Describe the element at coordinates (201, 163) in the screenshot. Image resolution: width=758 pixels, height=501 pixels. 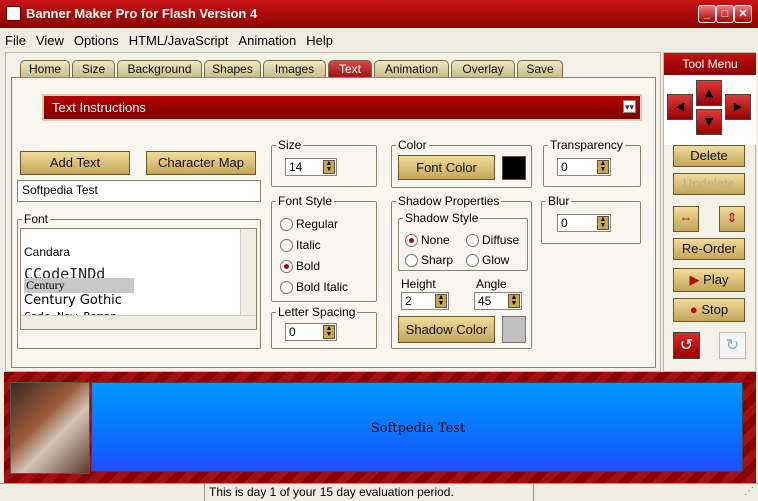
I see `character-map-button: Character Map` at that location.